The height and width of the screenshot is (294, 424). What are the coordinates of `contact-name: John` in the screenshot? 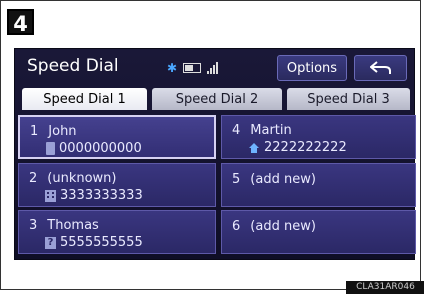 It's located at (62, 131).